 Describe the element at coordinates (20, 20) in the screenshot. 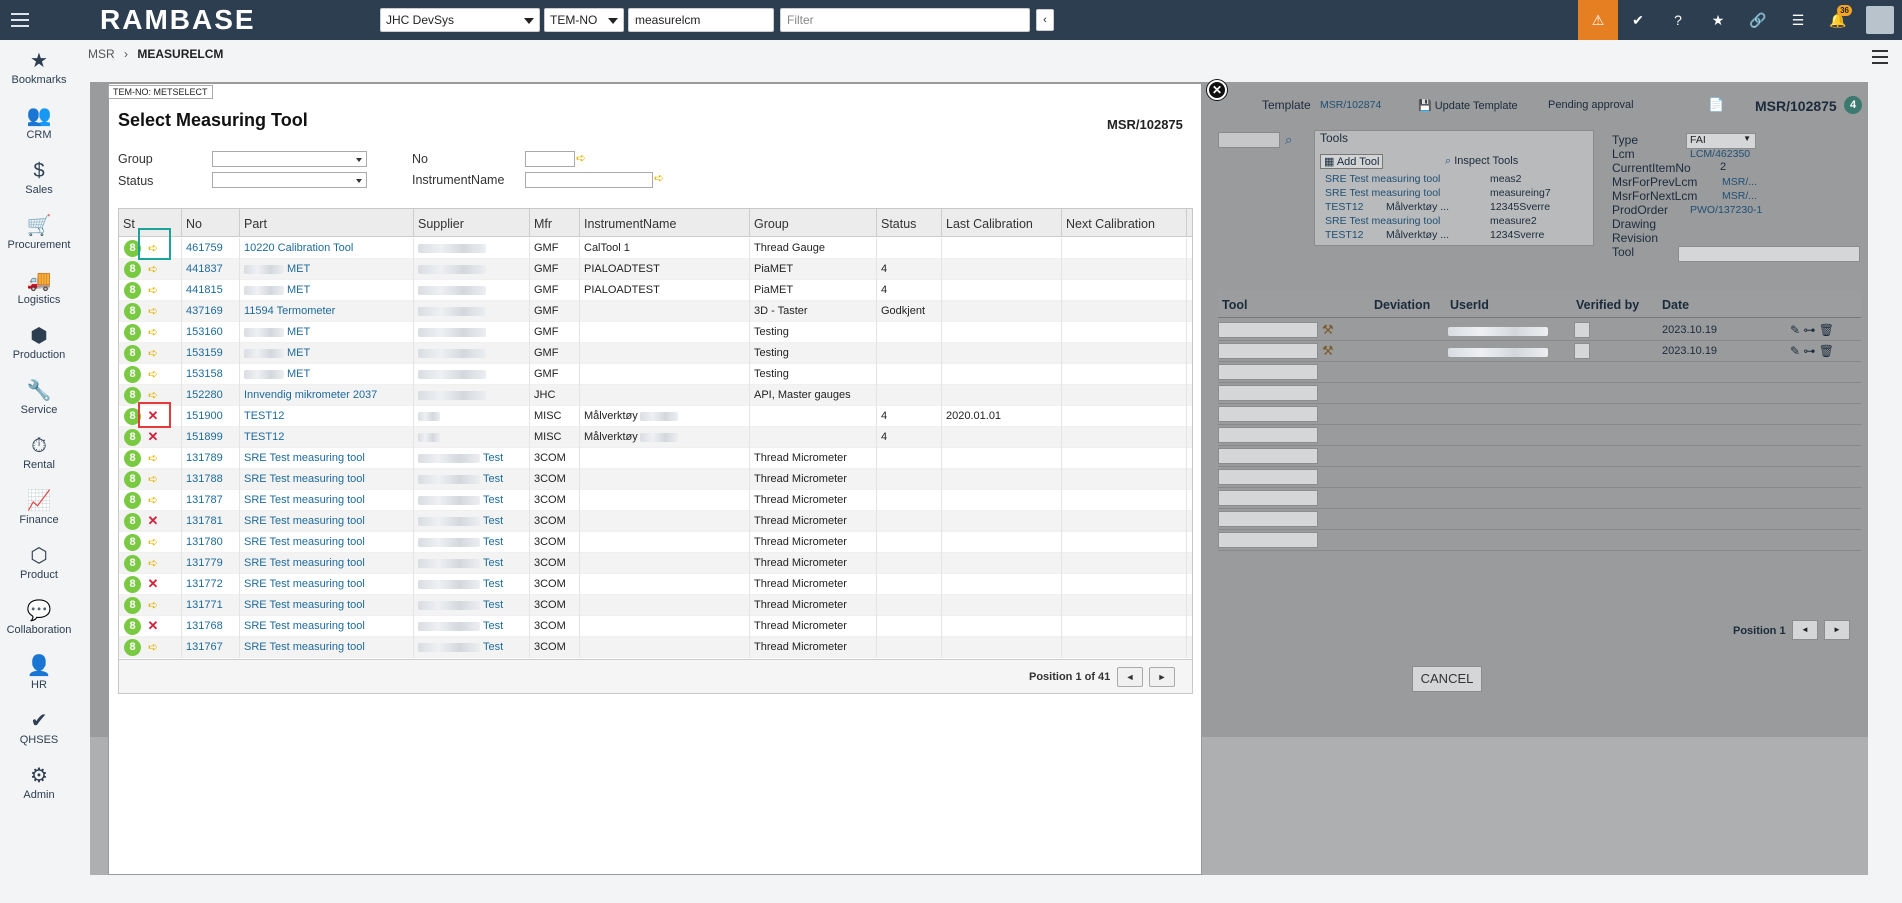

I see `main-menu-icon` at that location.